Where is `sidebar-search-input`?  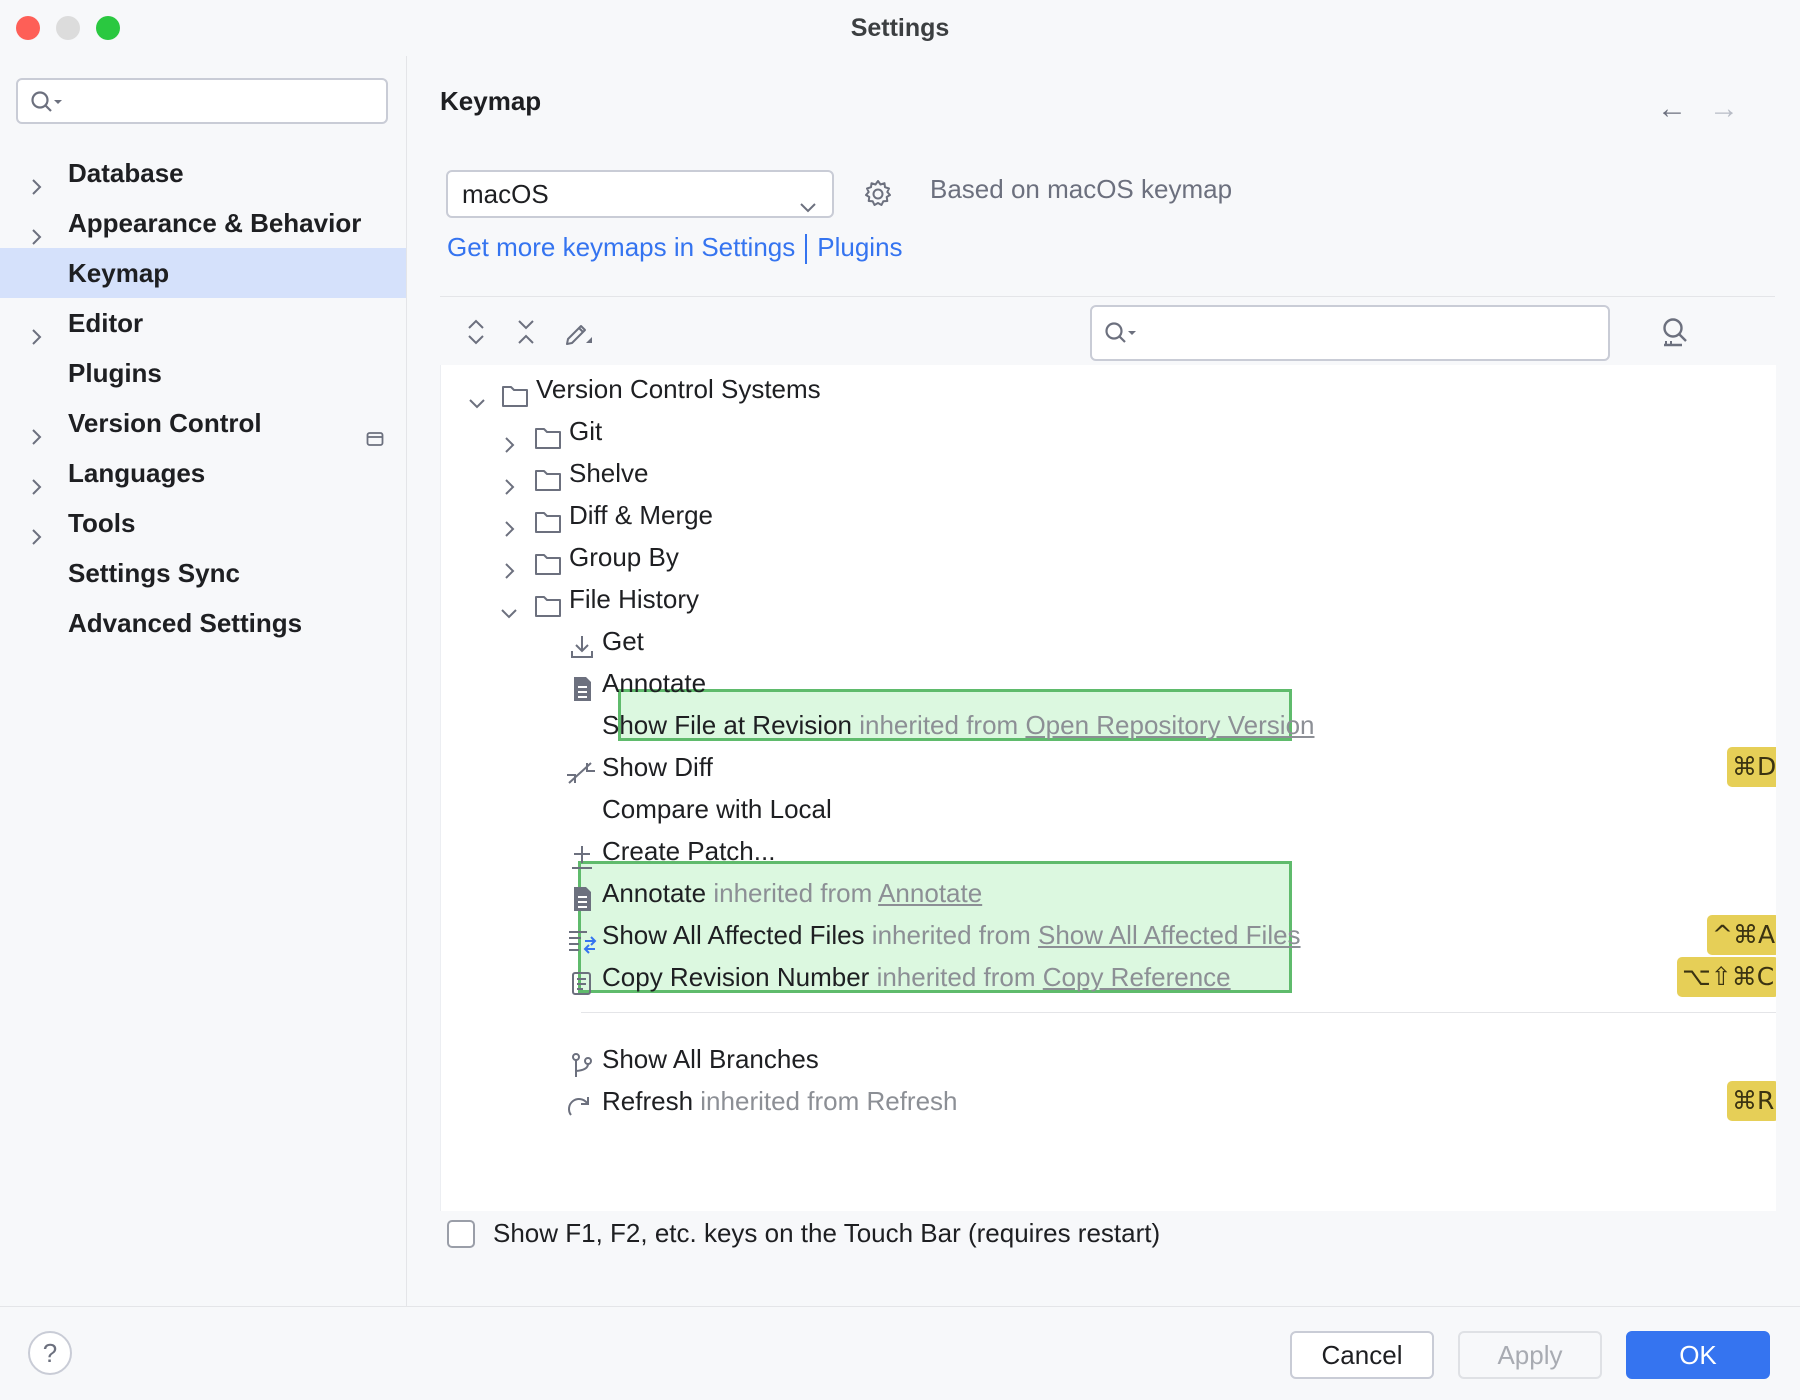 sidebar-search-input is located at coordinates (202, 101).